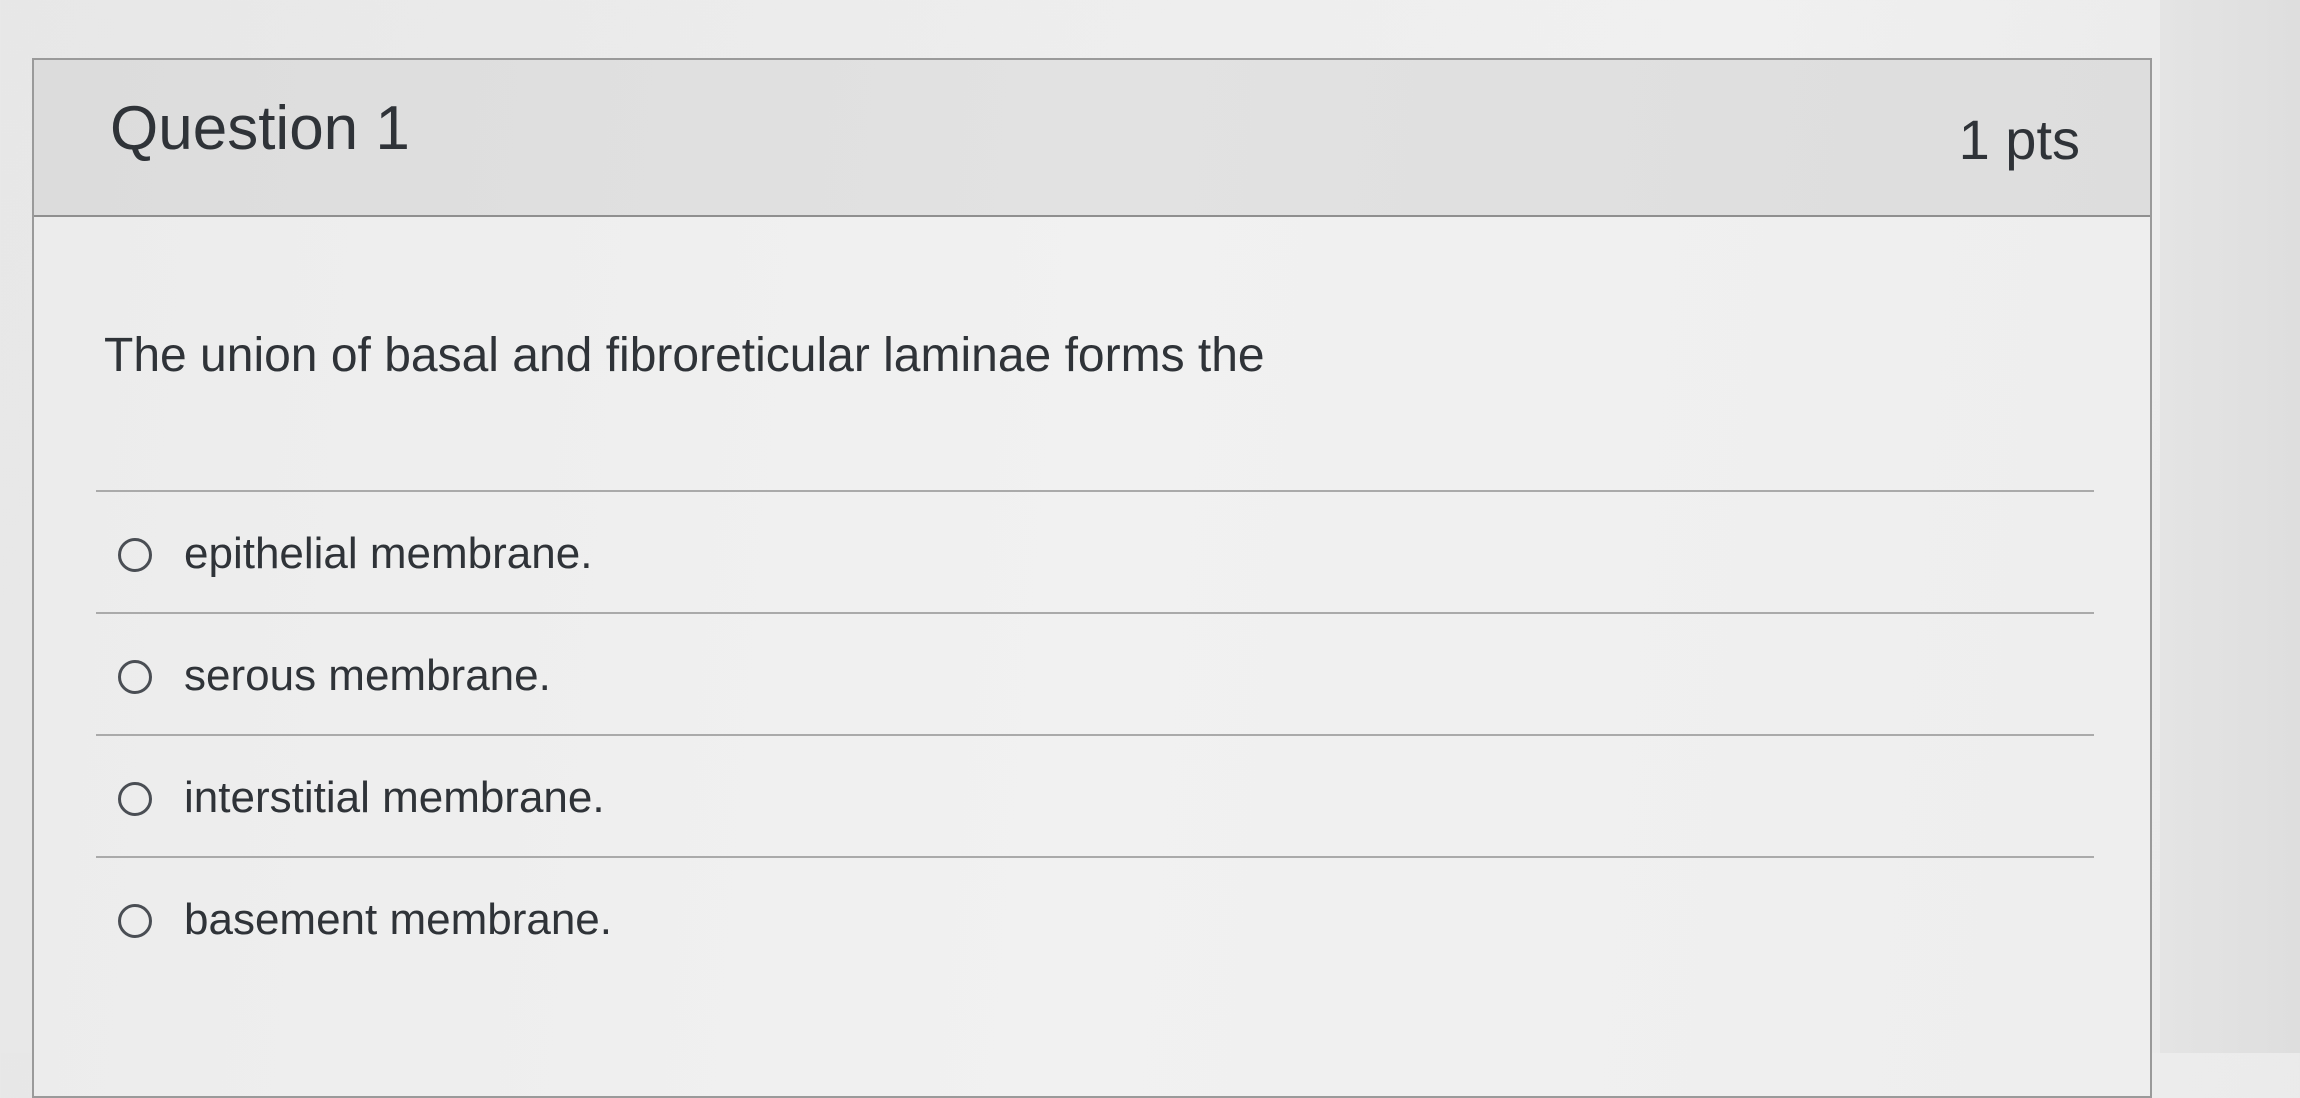 The height and width of the screenshot is (1098, 2300). I want to click on answer-option-2: serous membrane., so click(1095, 675).